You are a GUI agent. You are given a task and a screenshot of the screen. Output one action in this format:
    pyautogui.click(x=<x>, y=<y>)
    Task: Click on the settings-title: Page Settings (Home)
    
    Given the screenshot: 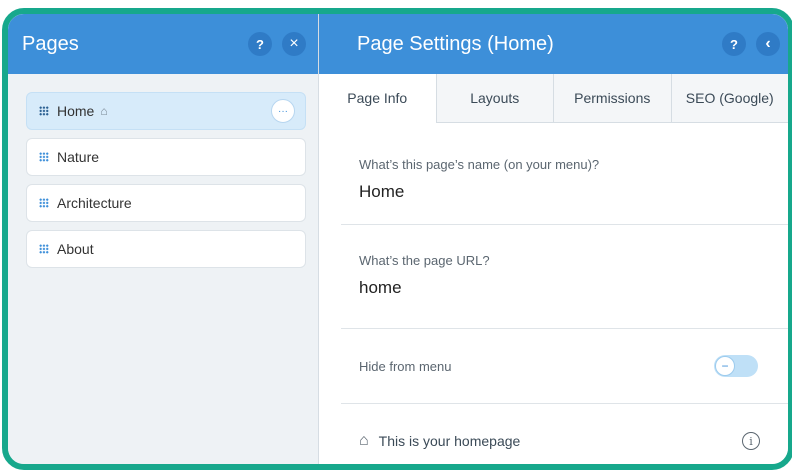 What is the action you would take?
    pyautogui.click(x=455, y=43)
    